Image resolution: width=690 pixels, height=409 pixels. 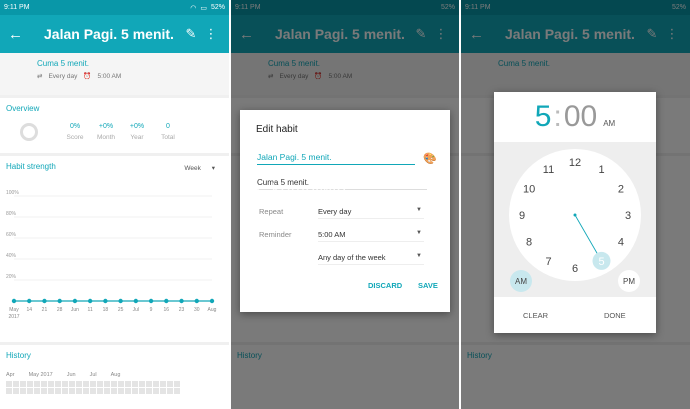 What do you see at coordinates (11, 235) in the screenshot?
I see `y-tick-label: 60%` at bounding box center [11, 235].